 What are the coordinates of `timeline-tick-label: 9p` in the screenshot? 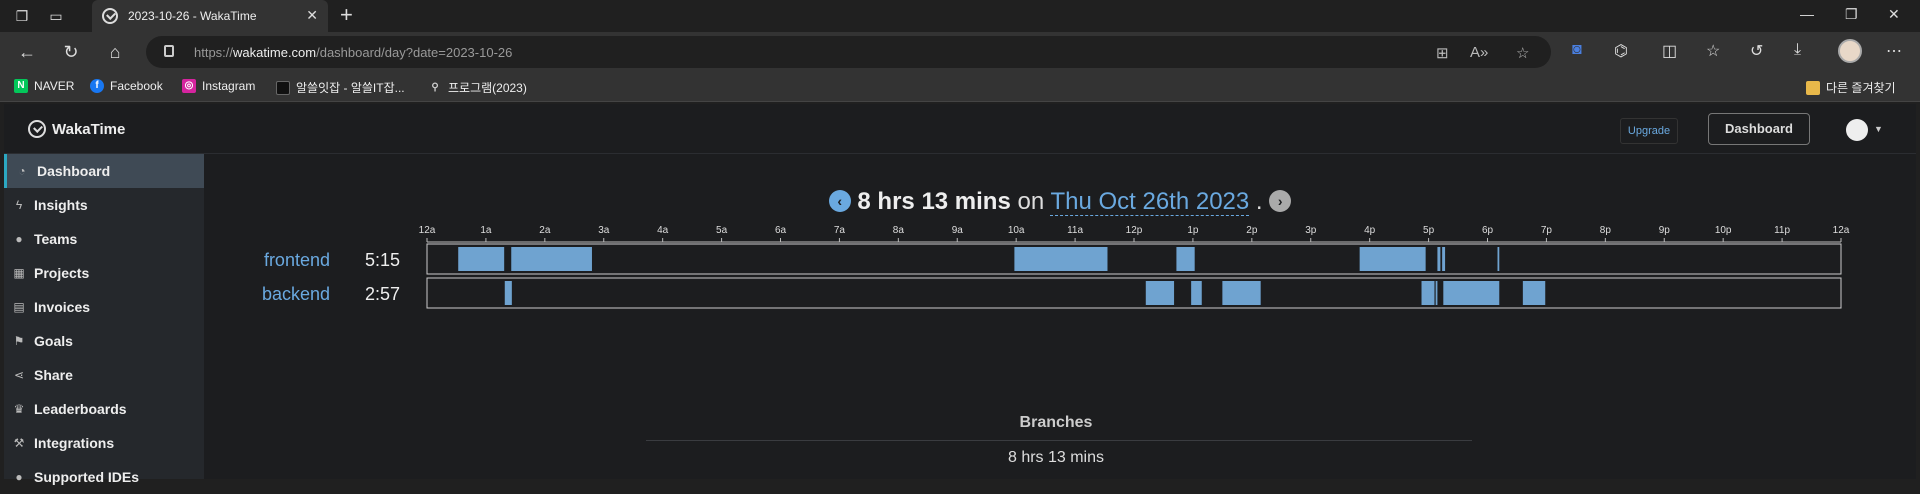 It's located at (1665, 230).